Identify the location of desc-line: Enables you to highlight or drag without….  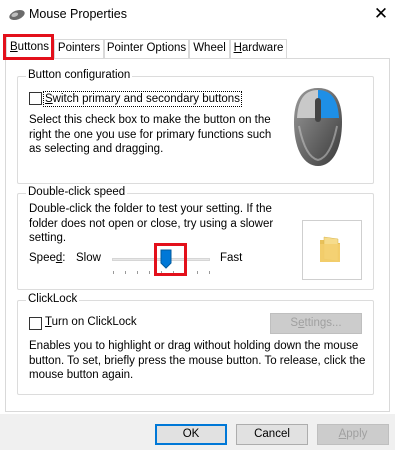
(194, 346).